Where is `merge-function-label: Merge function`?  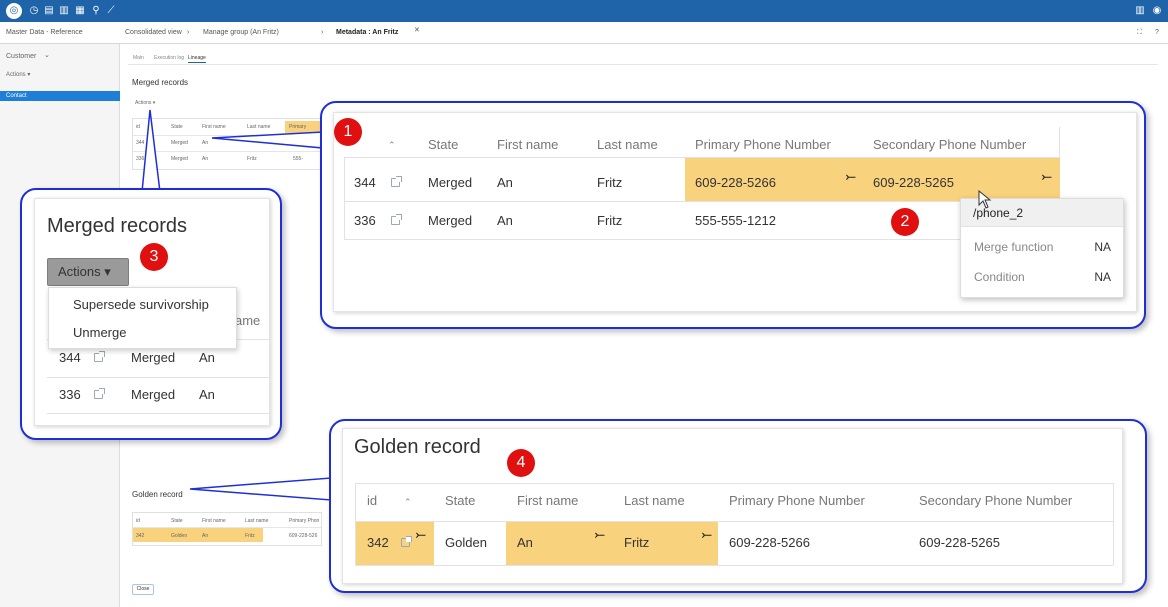
merge-function-label: Merge function is located at coordinates (1014, 247).